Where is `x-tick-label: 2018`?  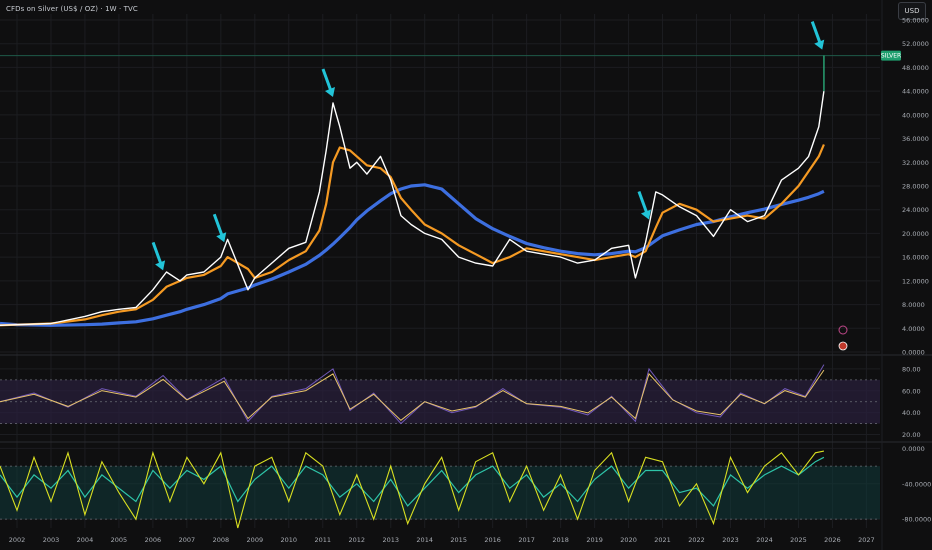
x-tick-label: 2018 is located at coordinates (560, 540).